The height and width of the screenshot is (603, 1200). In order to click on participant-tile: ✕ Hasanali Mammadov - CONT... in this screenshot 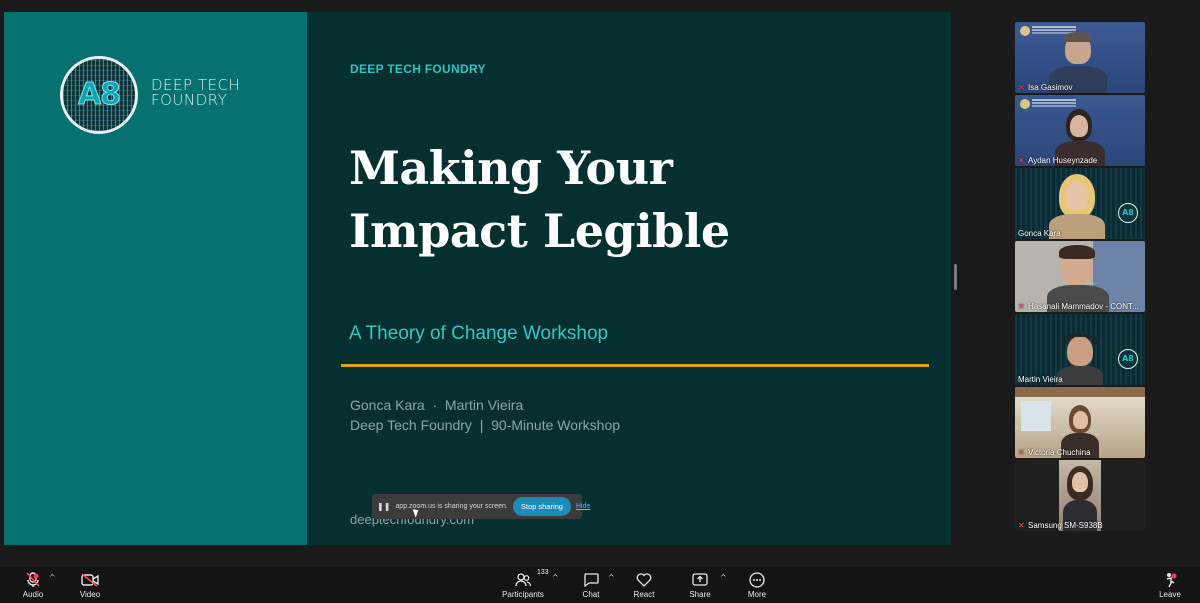, I will do `click(1080, 276)`.